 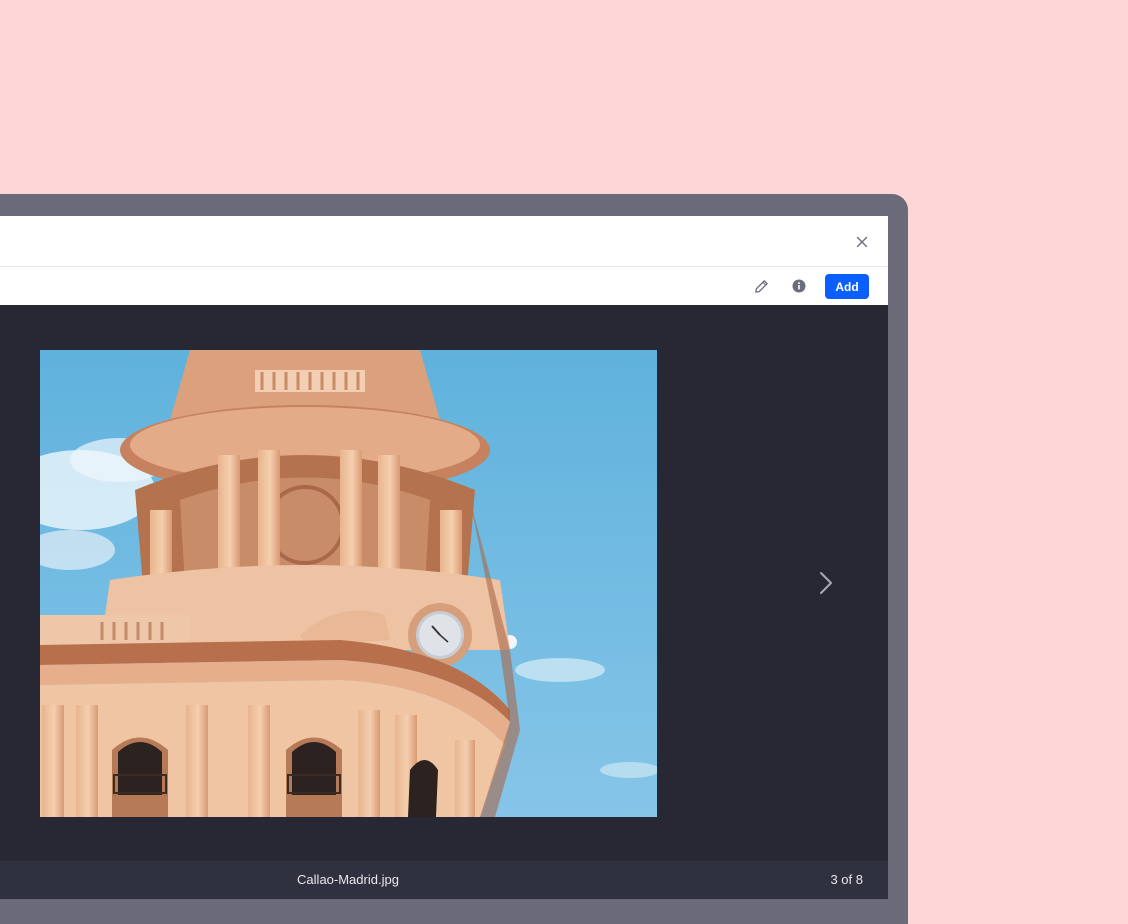 I want to click on pencil-icon, so click(x=761, y=286).